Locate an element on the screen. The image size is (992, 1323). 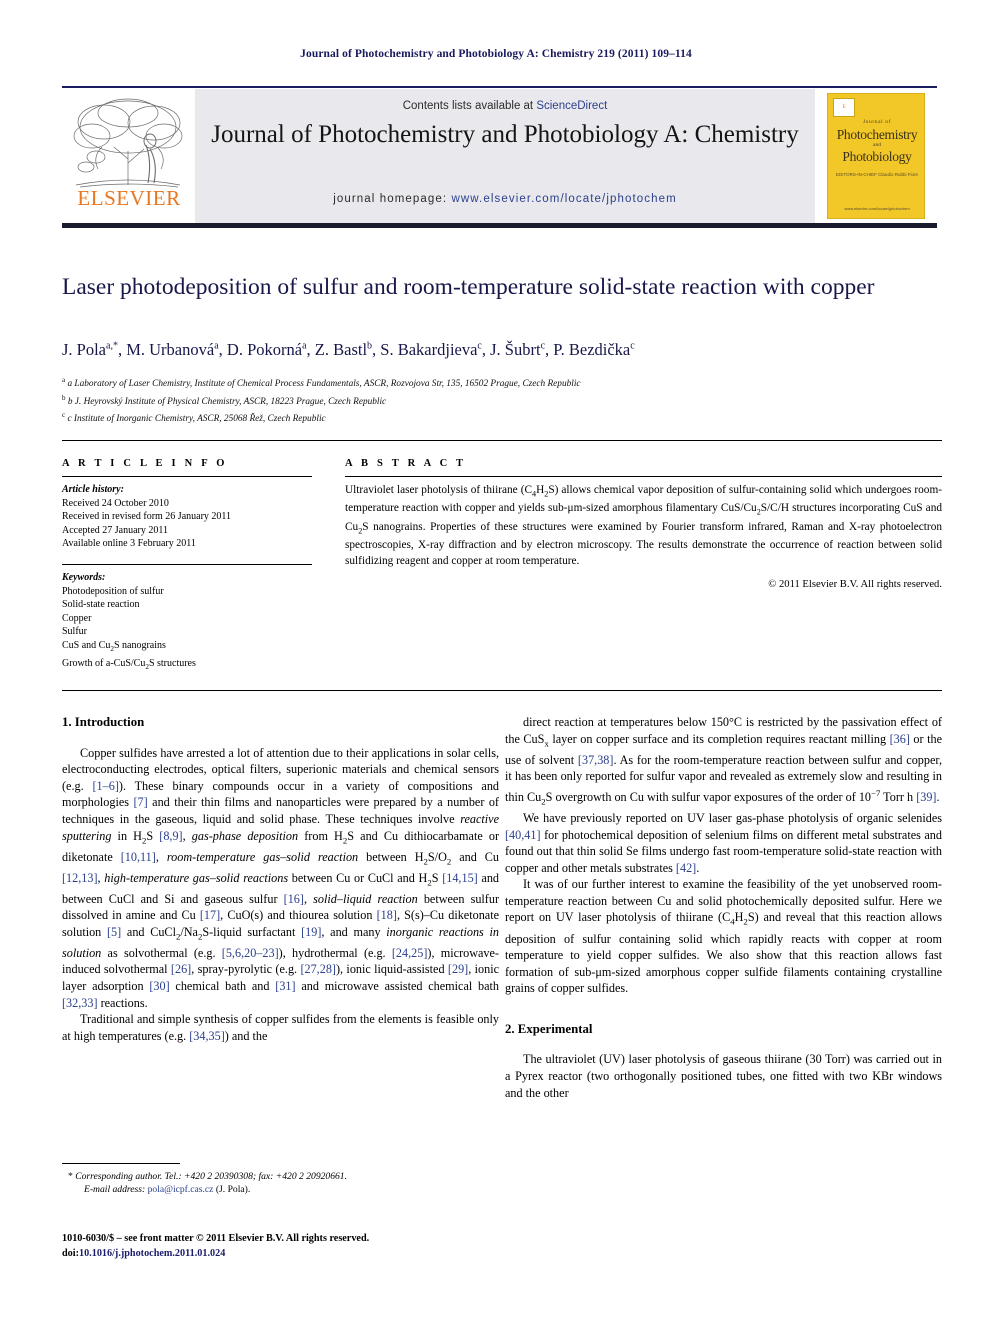
section-heading-experimental: 2. Experimental is located at coordinates (549, 1028).